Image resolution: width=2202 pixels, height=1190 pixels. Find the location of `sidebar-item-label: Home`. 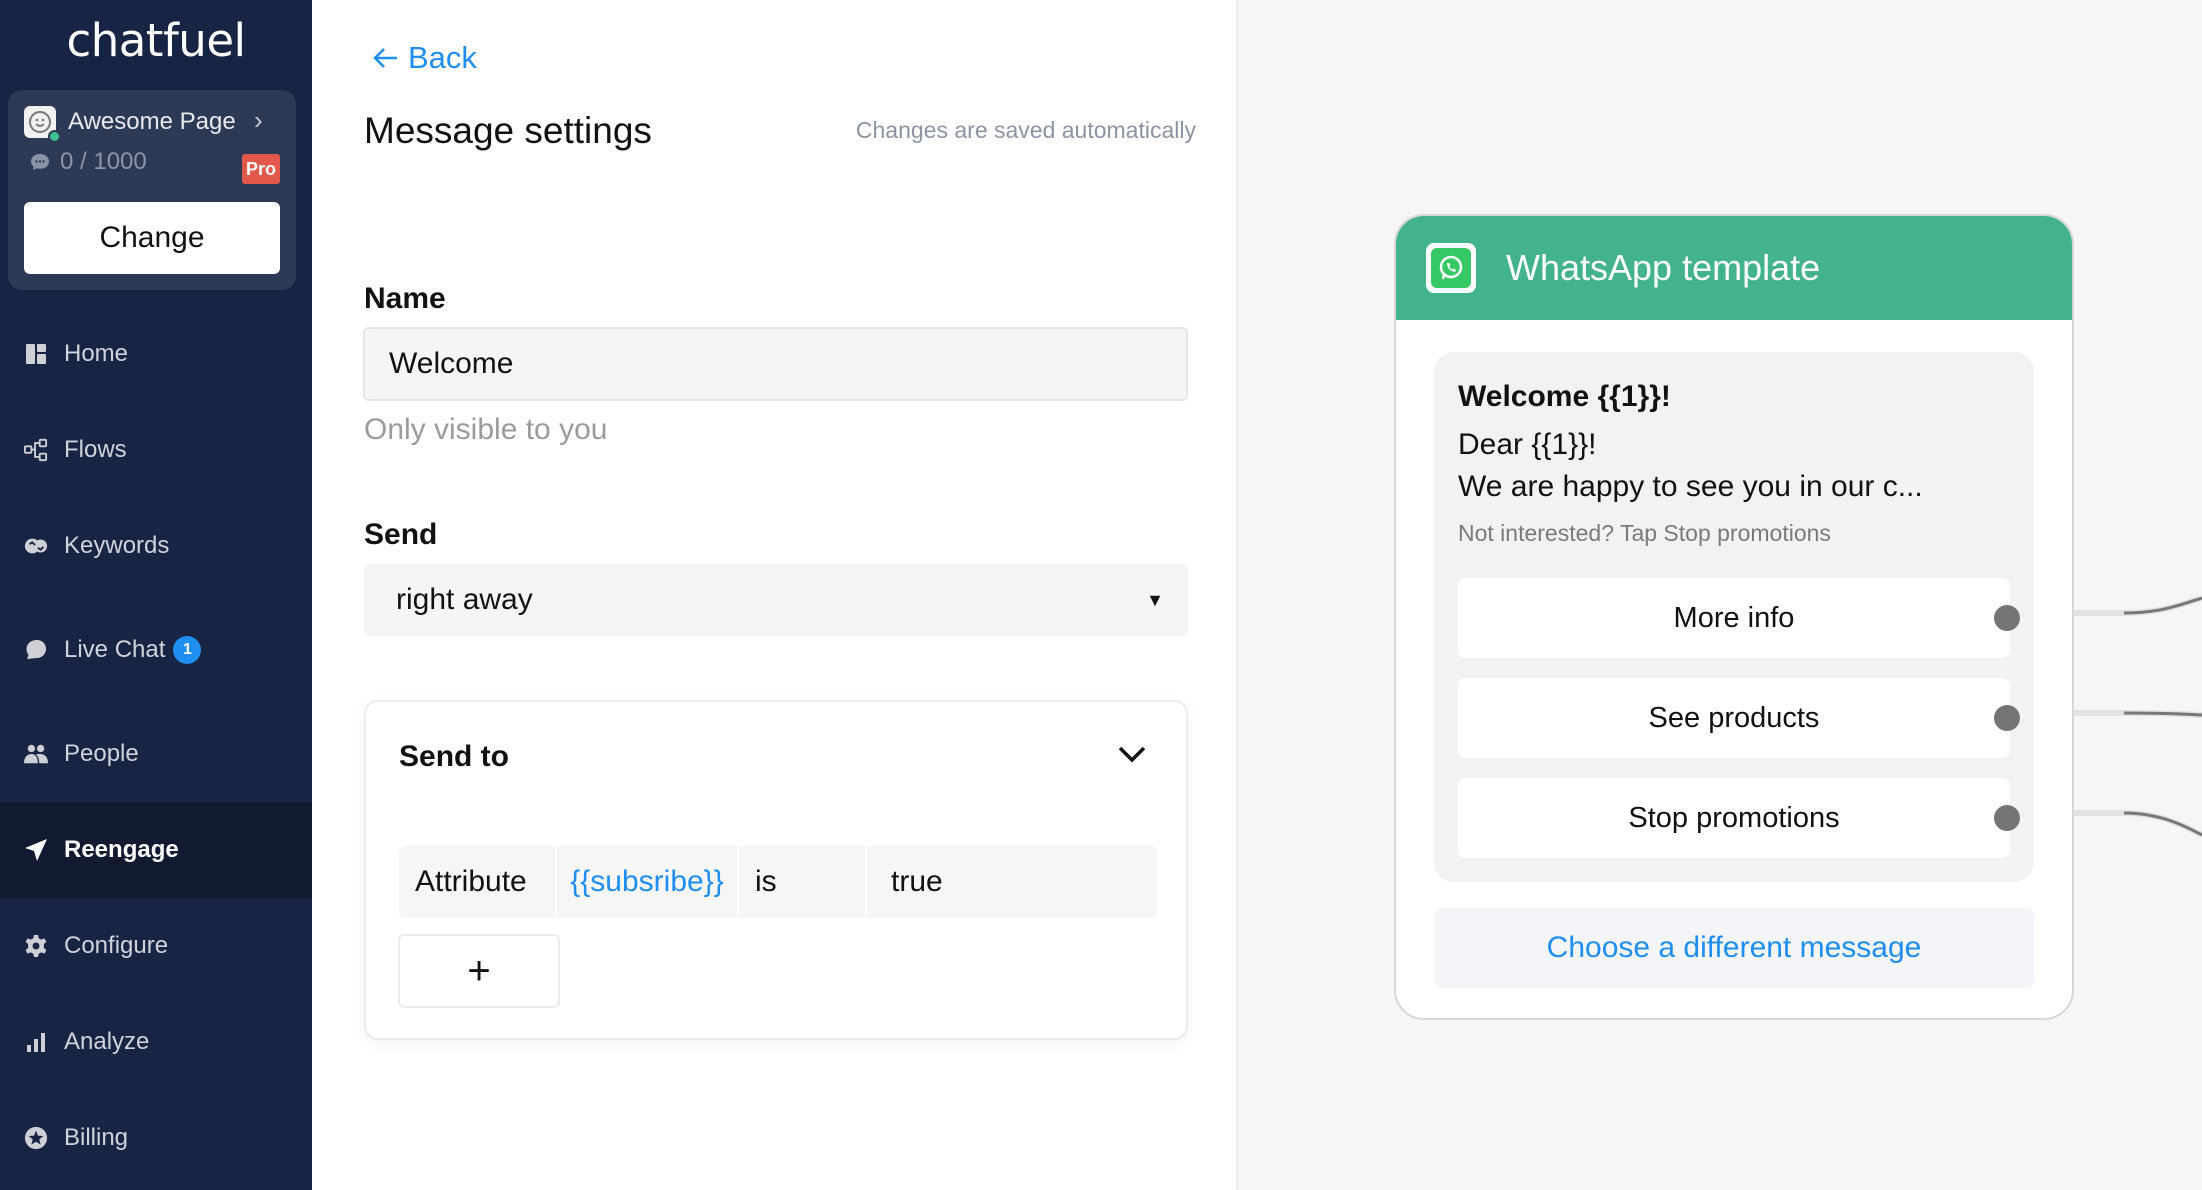

sidebar-item-label: Home is located at coordinates (96, 353).